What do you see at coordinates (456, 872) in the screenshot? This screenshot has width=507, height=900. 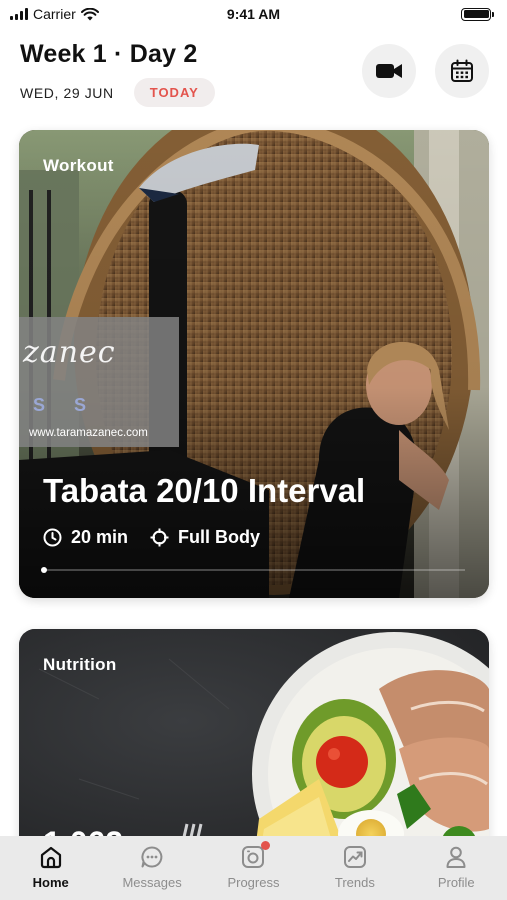 I see `tab-profile: Profile` at bounding box center [456, 872].